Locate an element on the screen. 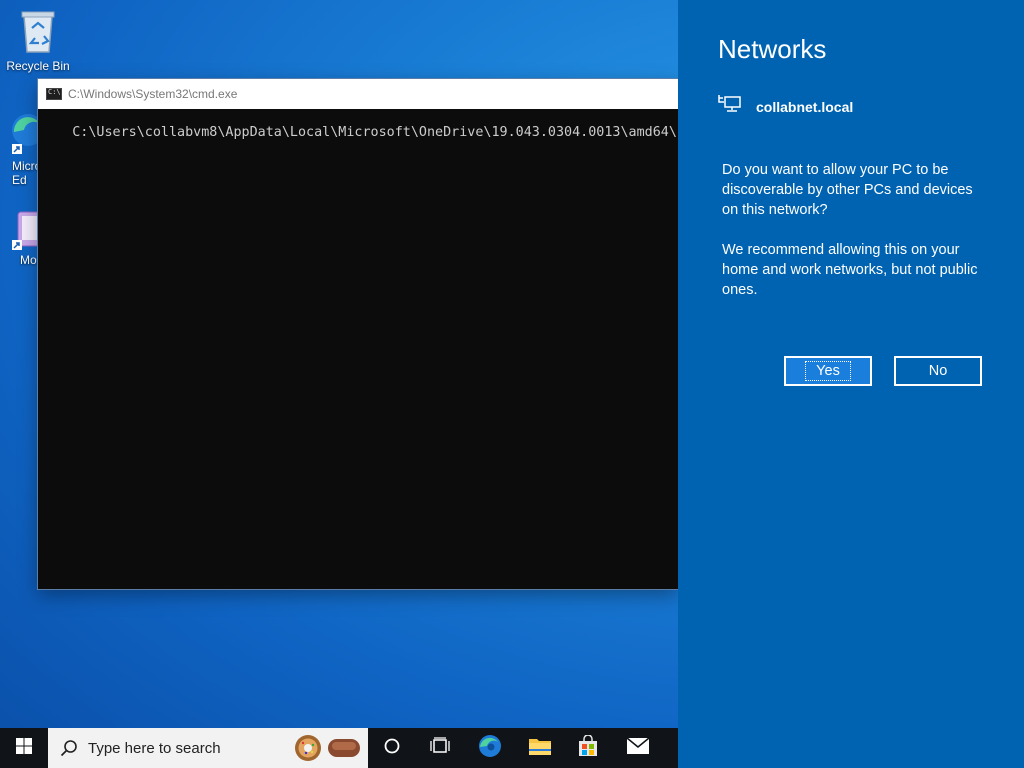 This screenshot has height=768, width=1024. yes-button: Yes is located at coordinates (828, 371).